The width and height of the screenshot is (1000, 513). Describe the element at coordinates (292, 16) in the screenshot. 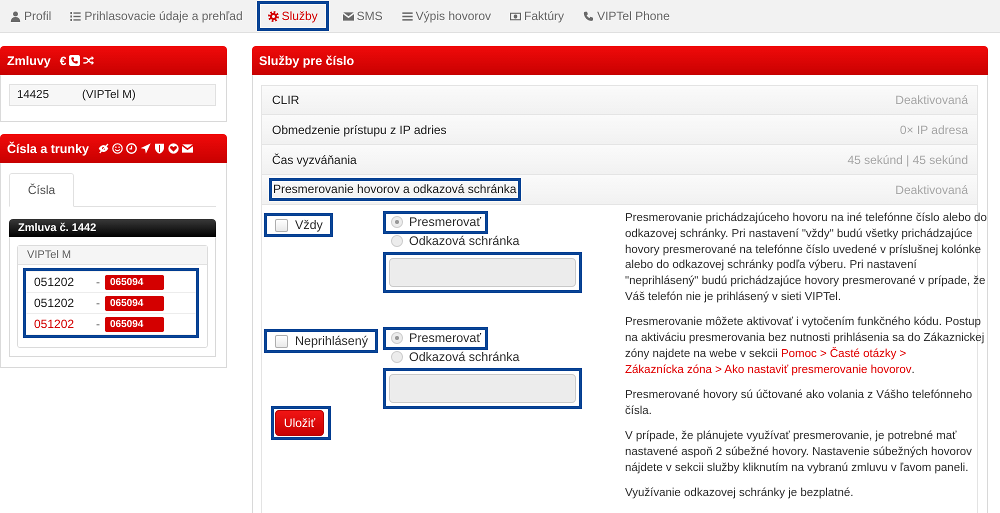

I see `nav-tab: Služby` at that location.